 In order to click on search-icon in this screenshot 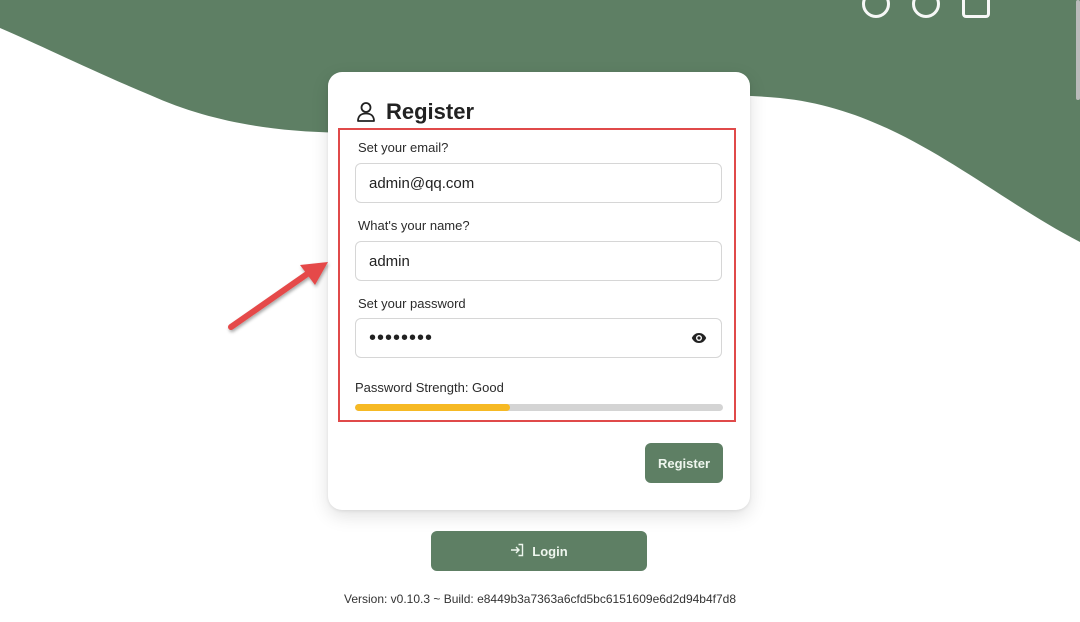, I will do `click(976, 9)`.